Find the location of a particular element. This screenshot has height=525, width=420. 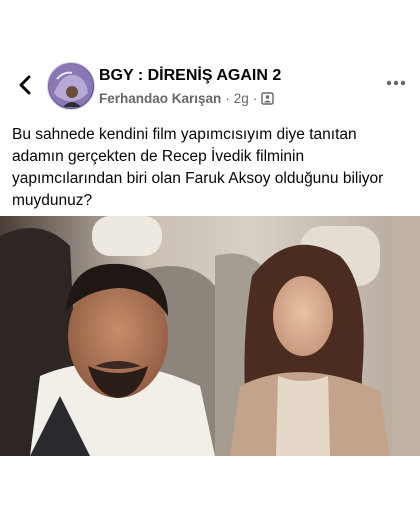

back-arrow-icon is located at coordinates (25, 85).